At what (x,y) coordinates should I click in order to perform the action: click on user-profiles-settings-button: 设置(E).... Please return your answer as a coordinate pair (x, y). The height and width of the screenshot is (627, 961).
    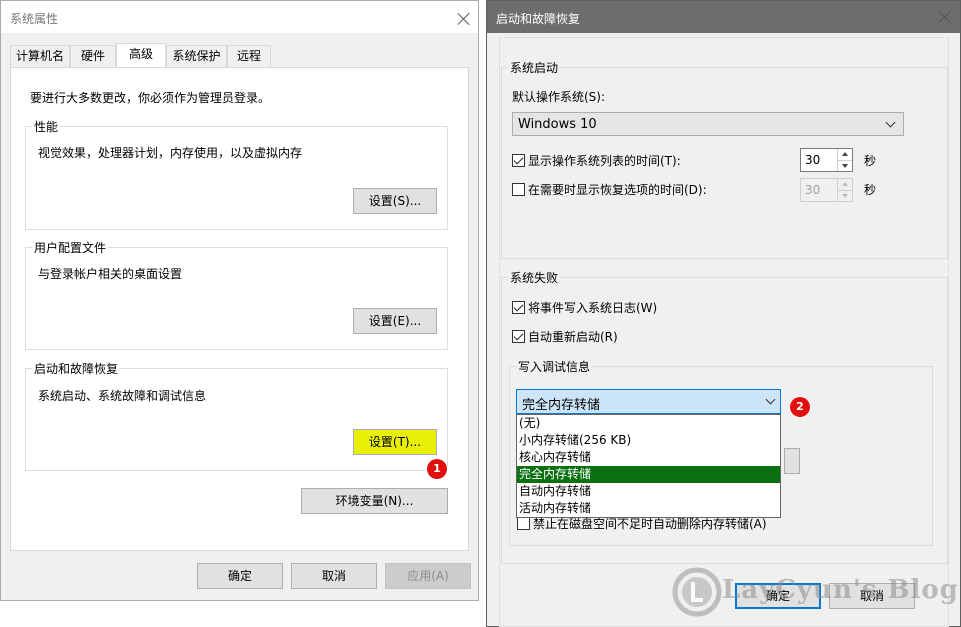
    Looking at the image, I should click on (395, 321).